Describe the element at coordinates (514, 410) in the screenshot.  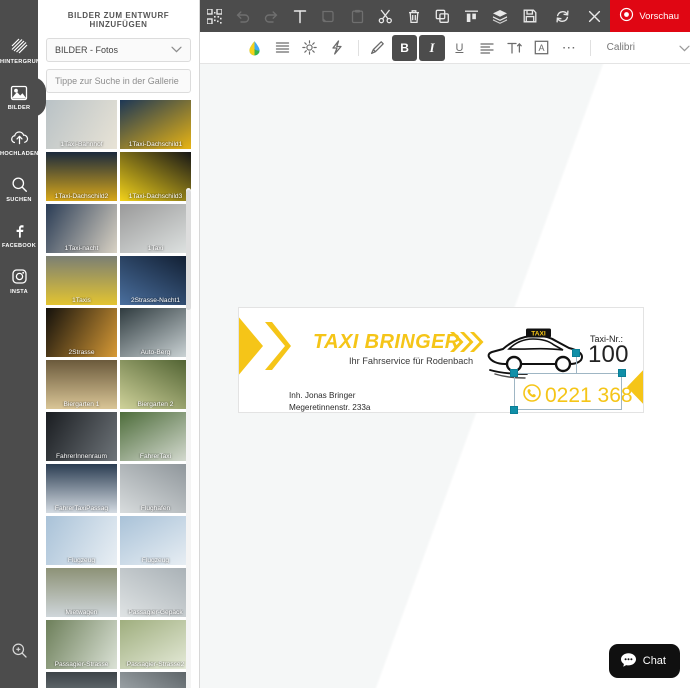
I see `bottom-left-handle` at that location.